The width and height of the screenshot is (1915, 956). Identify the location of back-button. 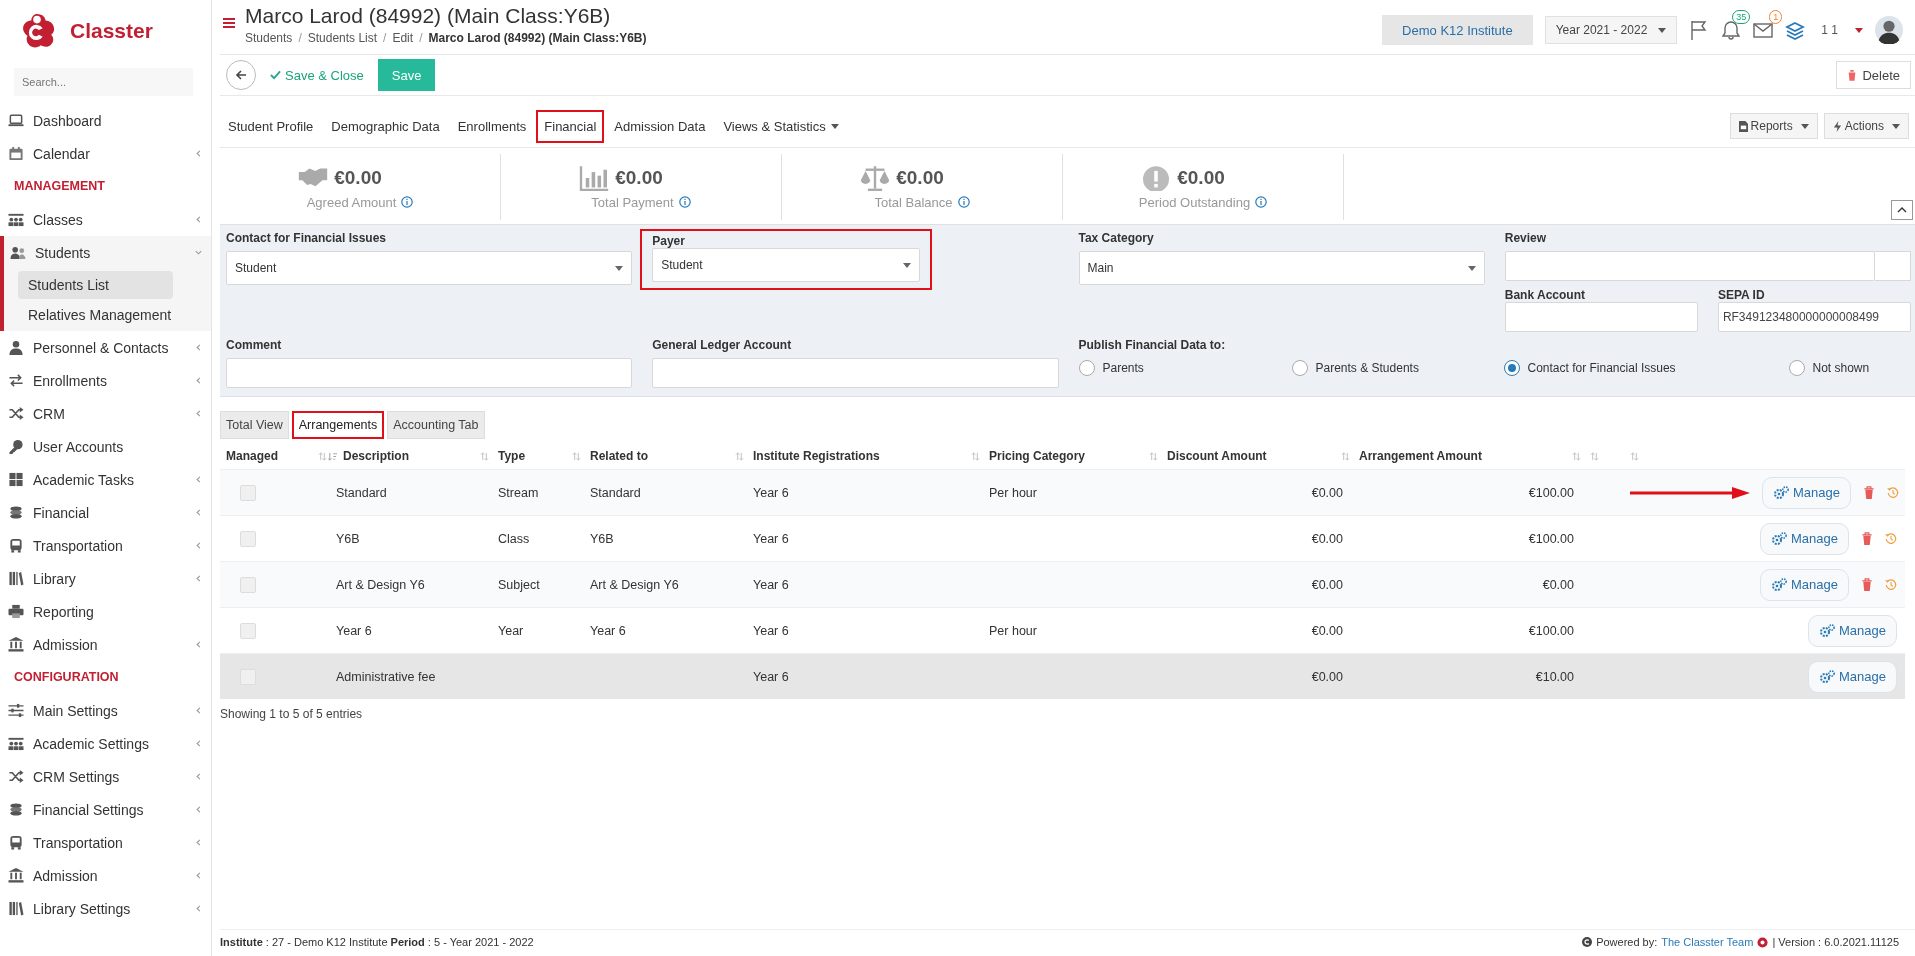
(241, 75).